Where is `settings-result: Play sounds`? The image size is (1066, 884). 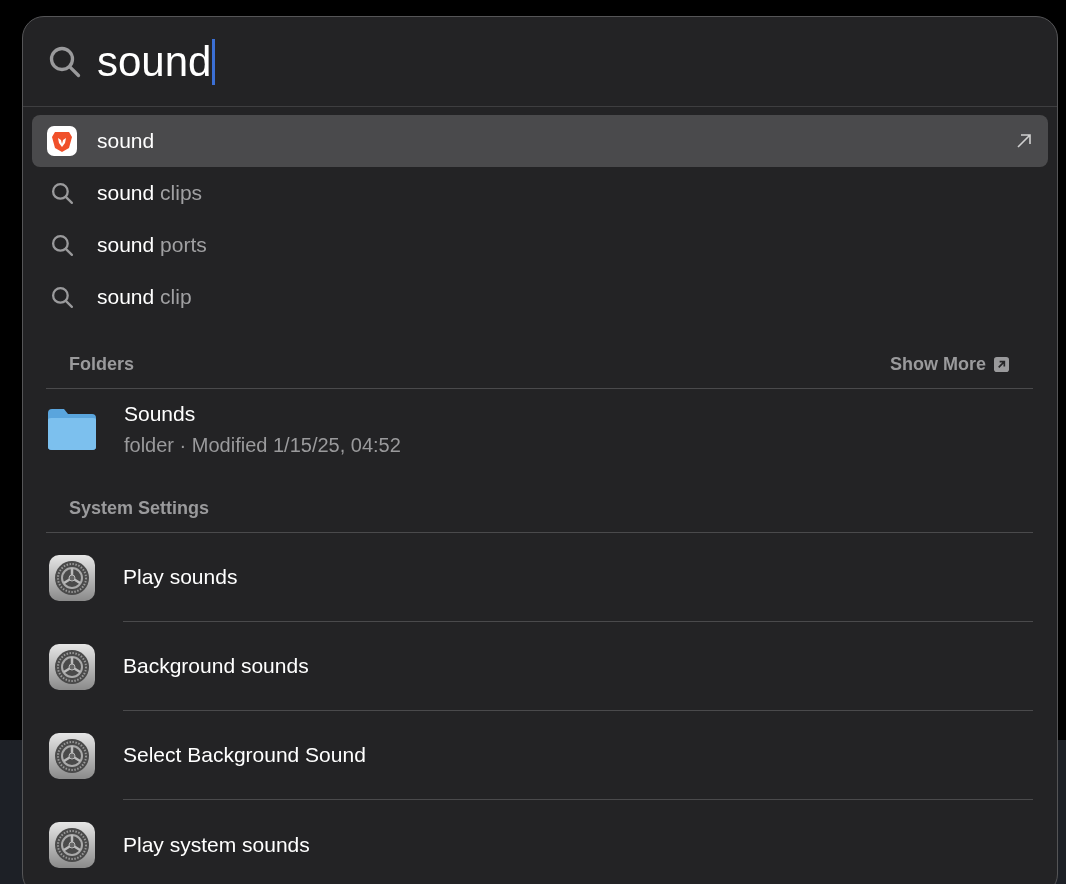
settings-result: Play sounds is located at coordinates (578, 577).